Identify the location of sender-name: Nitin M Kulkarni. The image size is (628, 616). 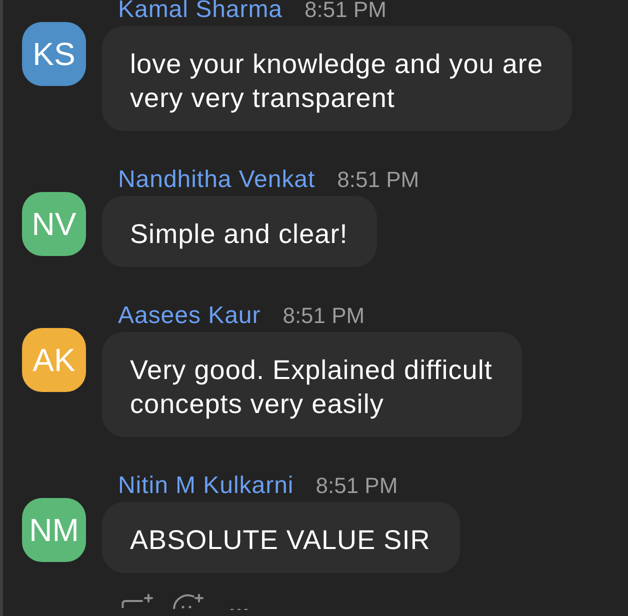
(206, 486).